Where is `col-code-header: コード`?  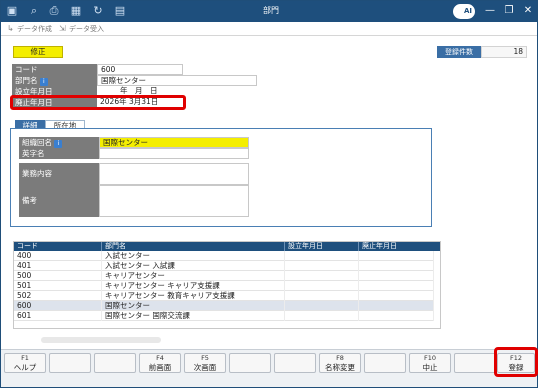
col-code-header: コード is located at coordinates (58, 246).